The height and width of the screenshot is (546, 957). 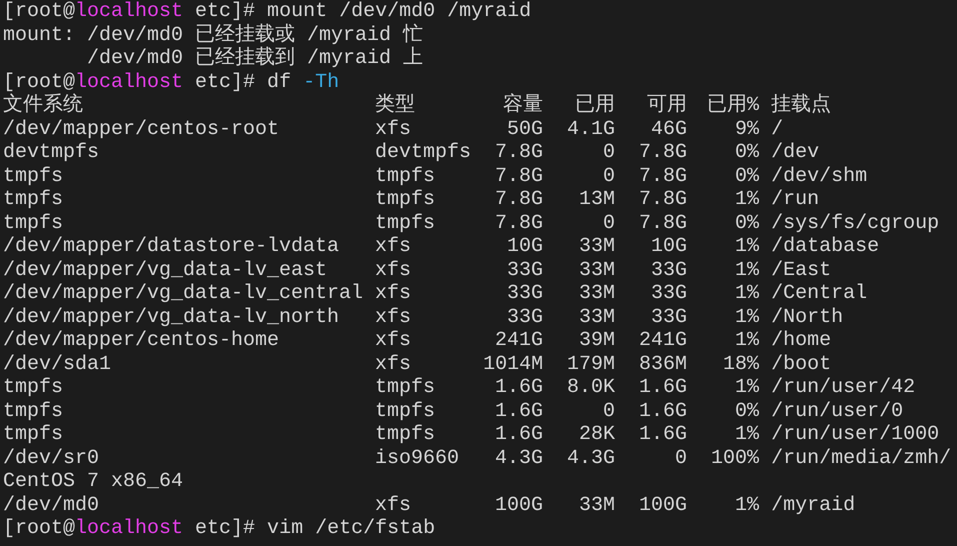 What do you see at coordinates (591, 364) in the screenshot?
I see `table-cell-text: 179M` at bounding box center [591, 364].